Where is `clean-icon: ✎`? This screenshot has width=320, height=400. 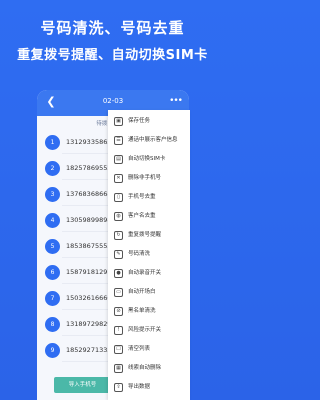
clean-icon: ✎ is located at coordinates (118, 254).